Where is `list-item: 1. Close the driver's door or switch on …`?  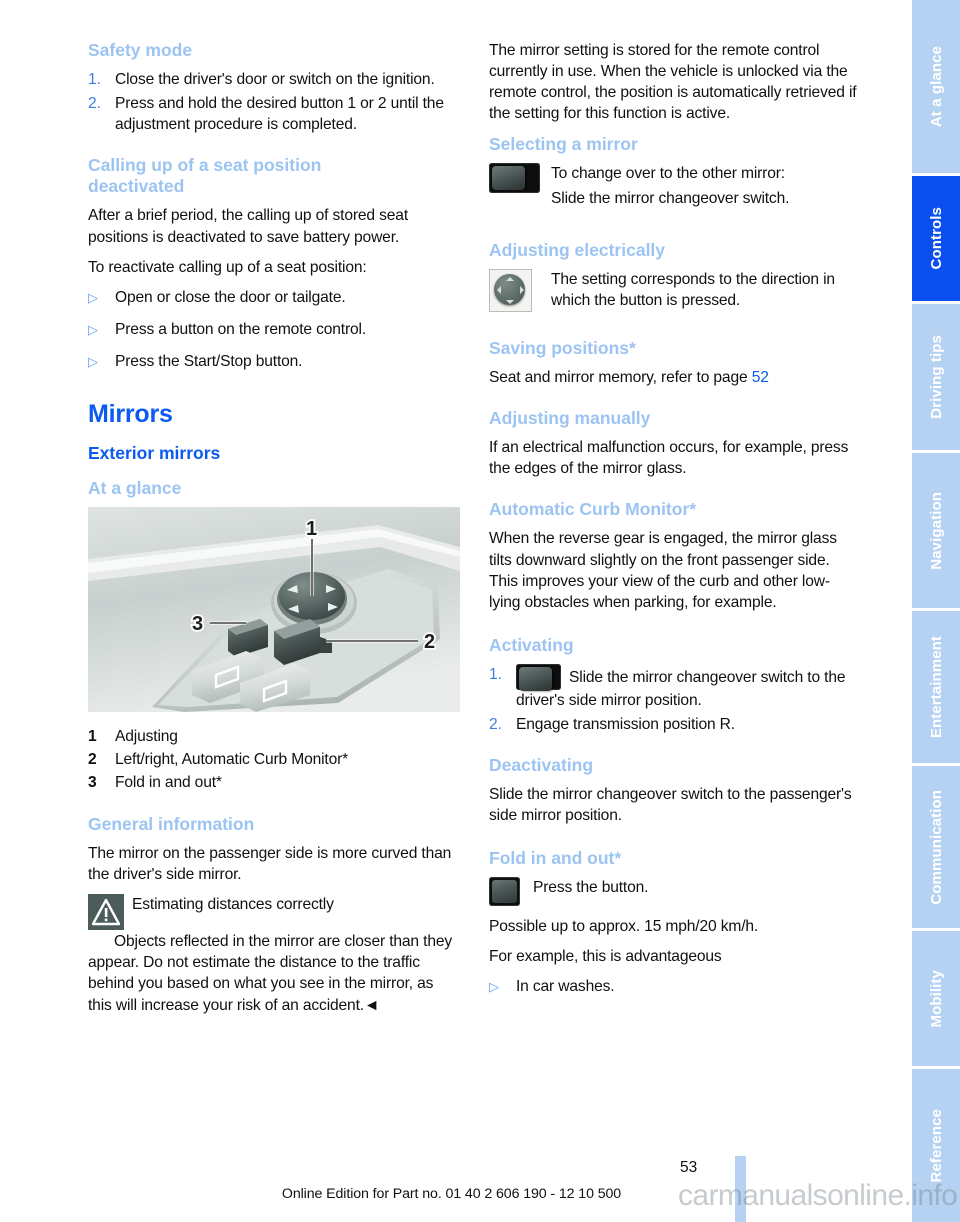 list-item: 1. Close the driver's door or switch on … is located at coordinates (274, 79).